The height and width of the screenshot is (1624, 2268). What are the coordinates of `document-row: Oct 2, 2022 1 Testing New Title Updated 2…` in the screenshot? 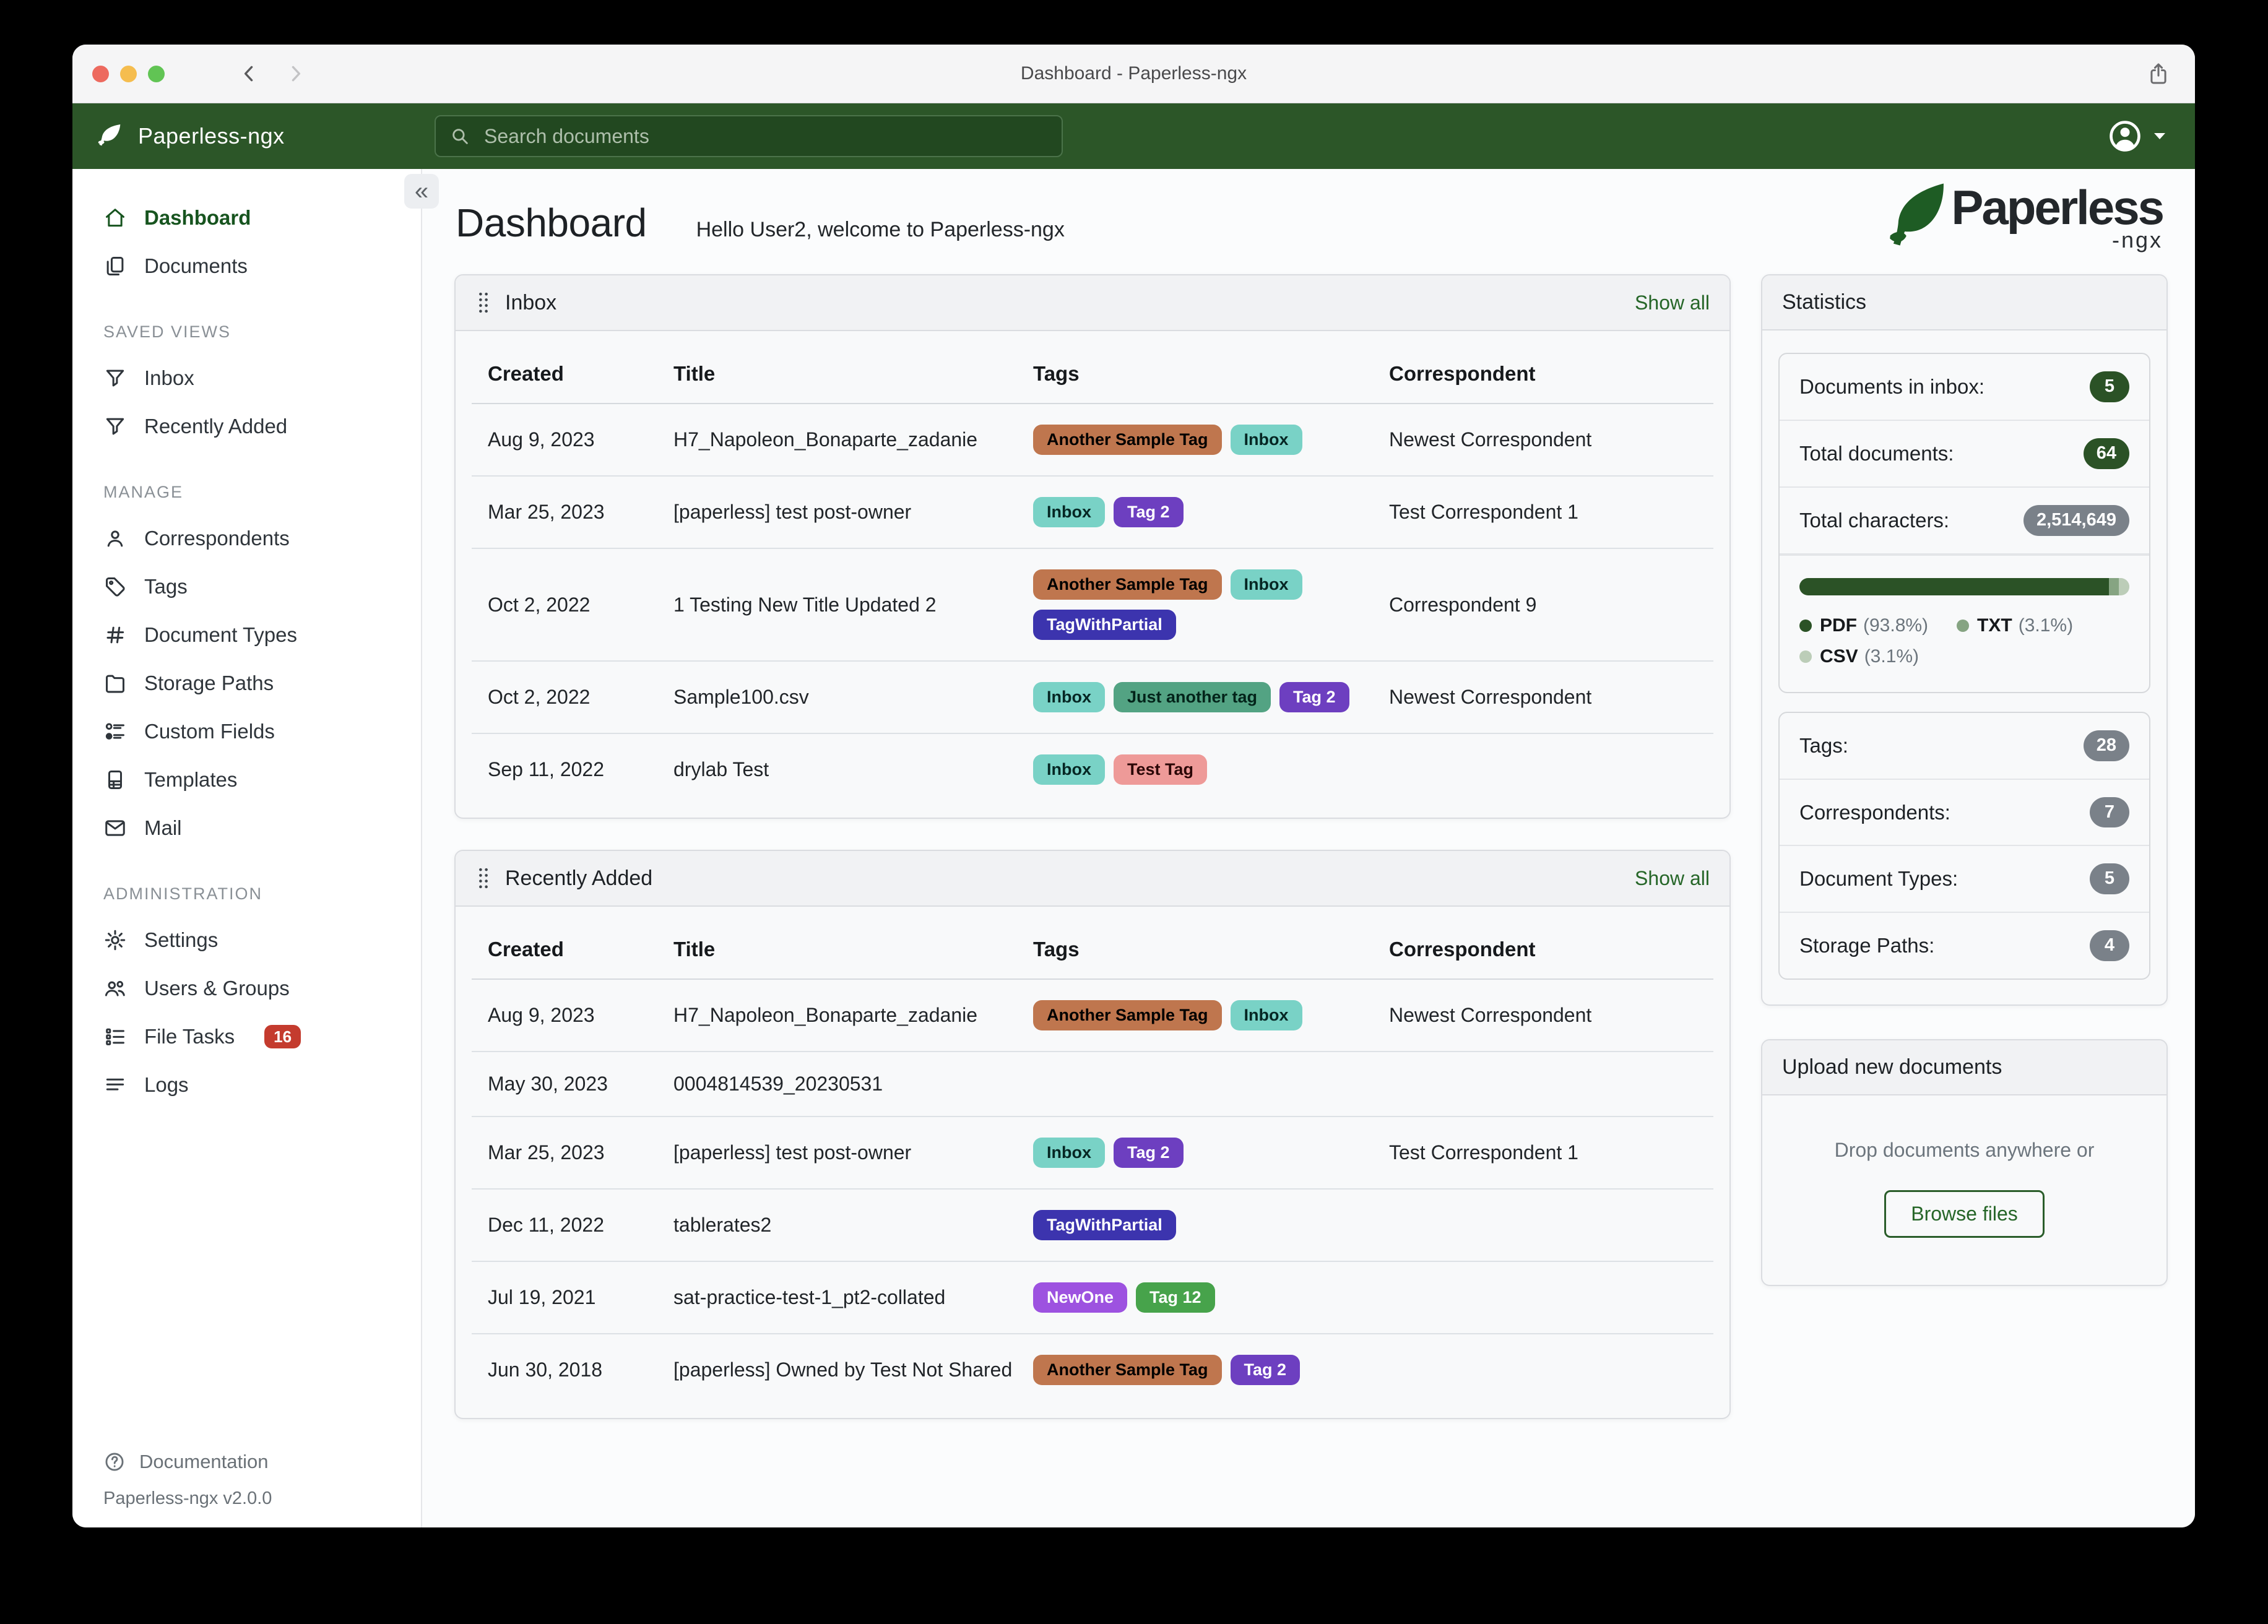 It's located at (1092, 605).